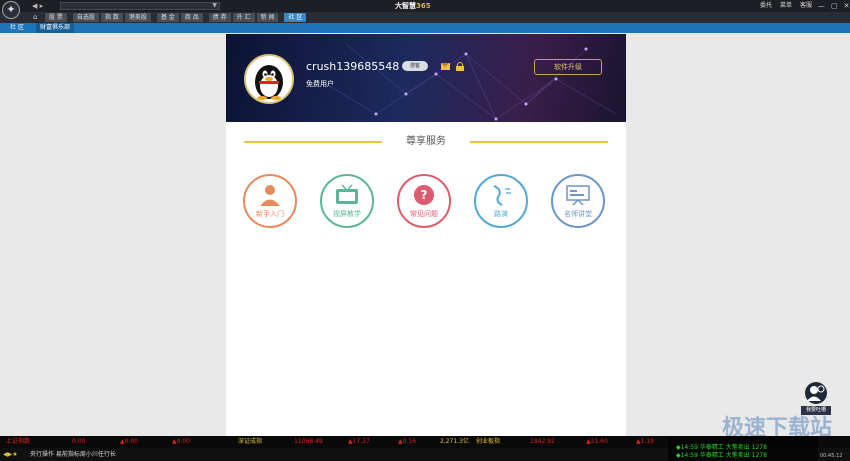  What do you see at coordinates (167, 17) in the screenshot?
I see `menu-funds: 基 金` at bounding box center [167, 17].